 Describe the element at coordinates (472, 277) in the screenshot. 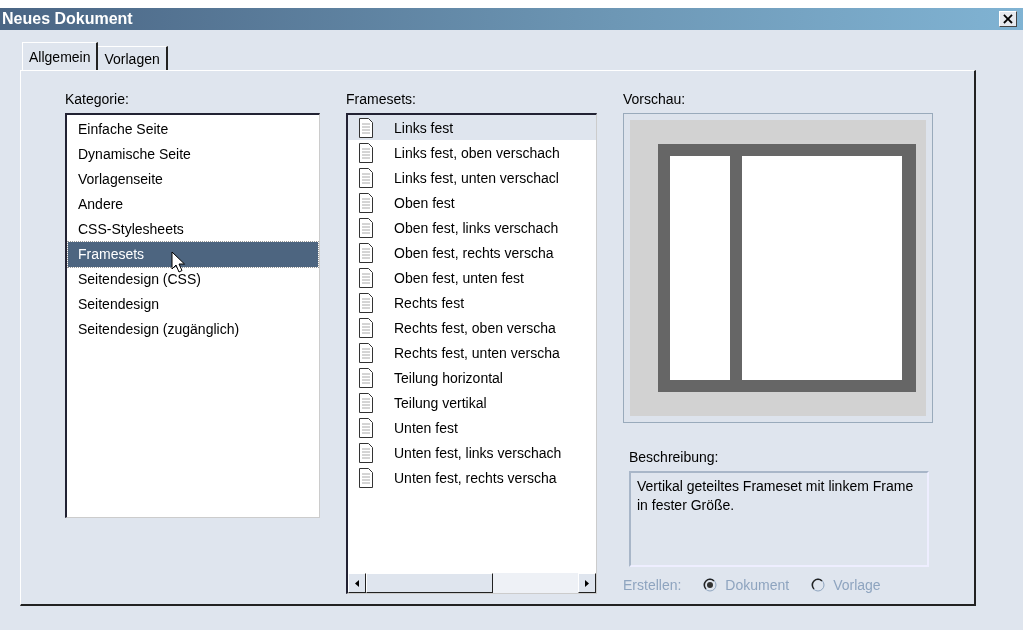

I see `frameset-item: Oben fest, unten fest` at that location.